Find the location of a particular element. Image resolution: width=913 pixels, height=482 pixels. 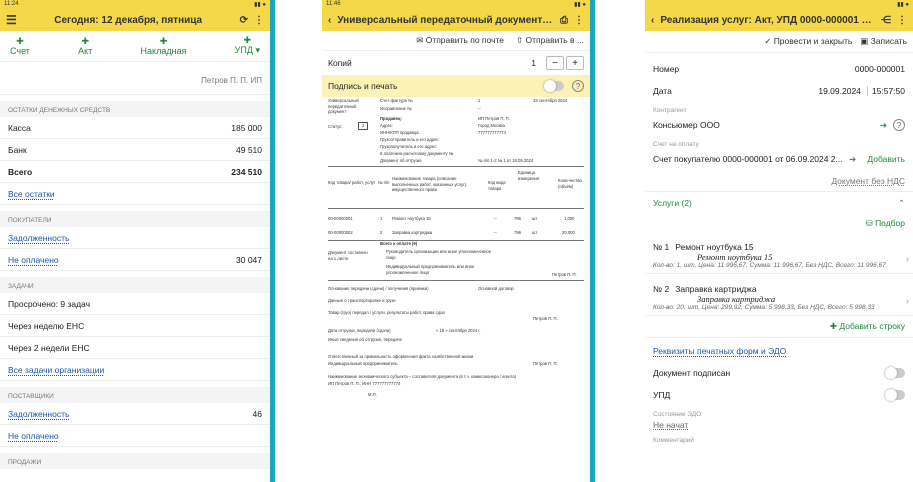

buyers-unpaid-row: Не оплачено 30 047 is located at coordinates (135, 260).